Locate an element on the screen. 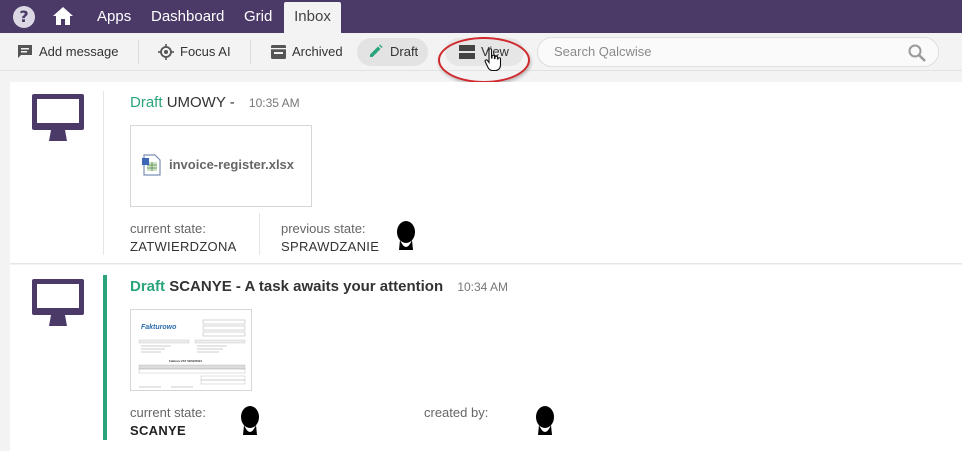 Image resolution: width=962 pixels, height=451 pixels. message-subject: UMOWY - is located at coordinates (200, 102).